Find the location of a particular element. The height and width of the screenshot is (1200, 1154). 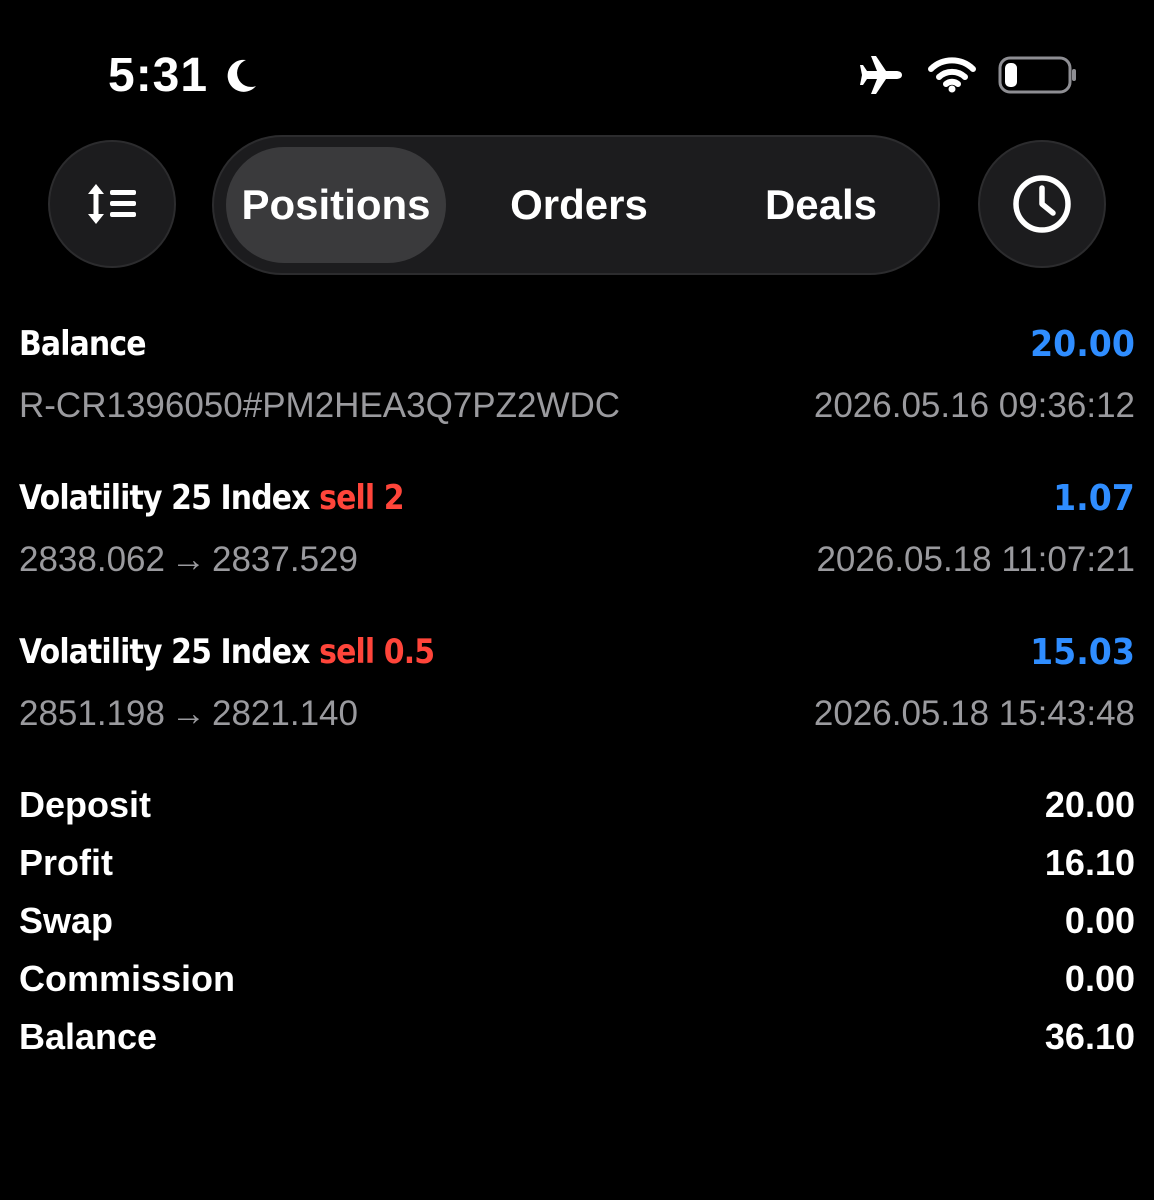

summary-profit-value: 16.10 is located at coordinates (1089, 862).